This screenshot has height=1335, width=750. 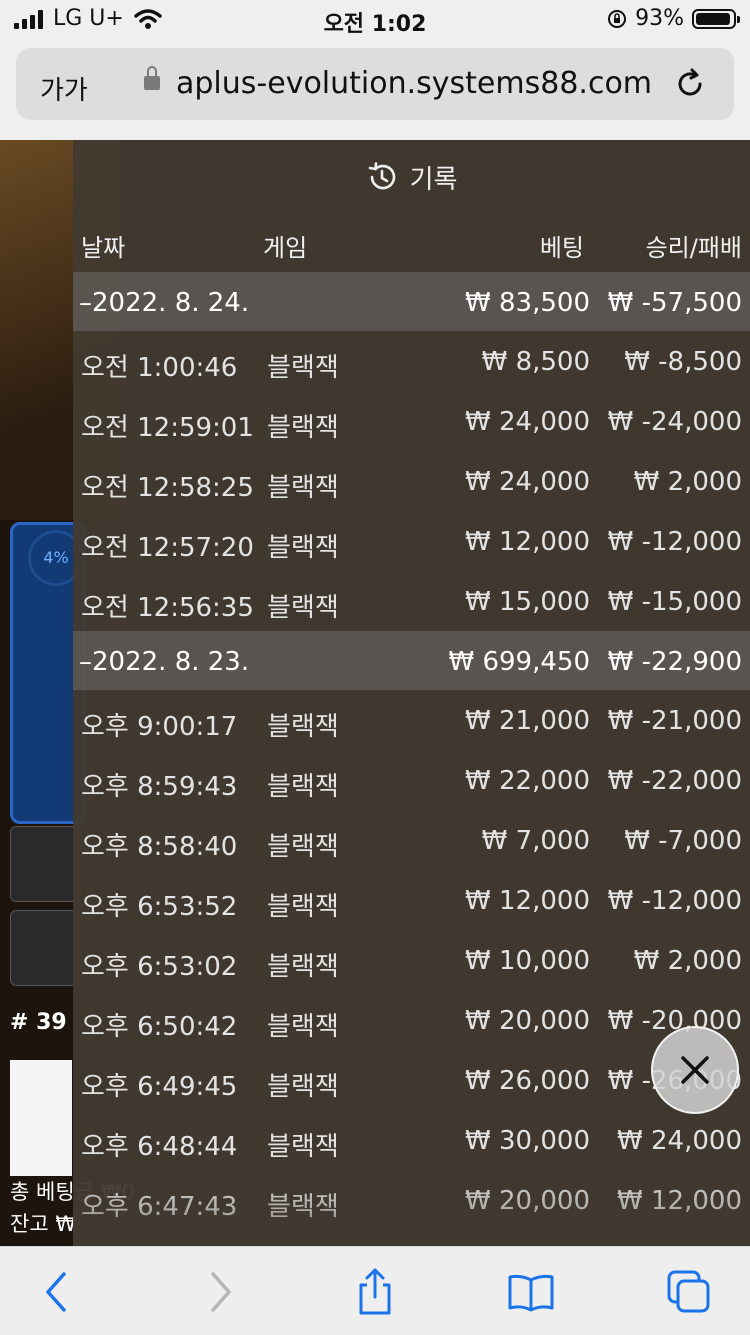 What do you see at coordinates (411, 960) in the screenshot?
I see `history-row: 오후 6:53:02 블랙잭 ₩ 10,000 ₩ 2,000` at bounding box center [411, 960].